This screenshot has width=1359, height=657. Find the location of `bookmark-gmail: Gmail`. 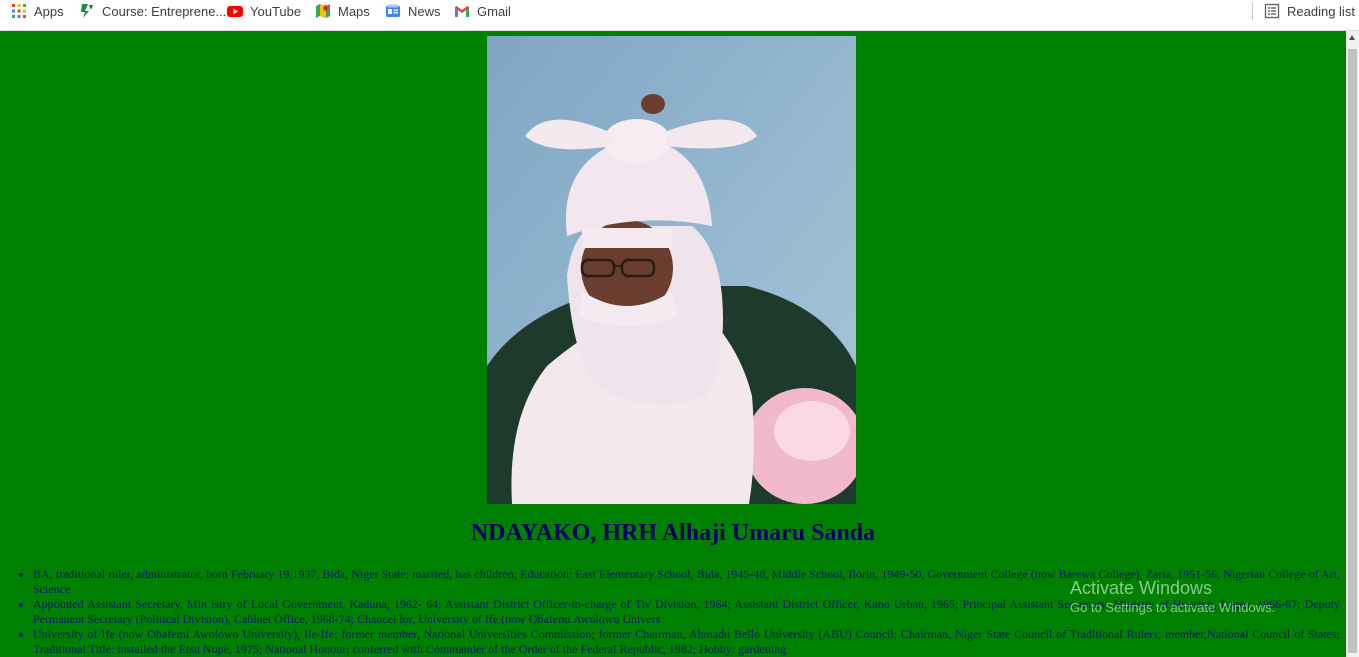

bookmark-gmail: Gmail is located at coordinates (482, 11).